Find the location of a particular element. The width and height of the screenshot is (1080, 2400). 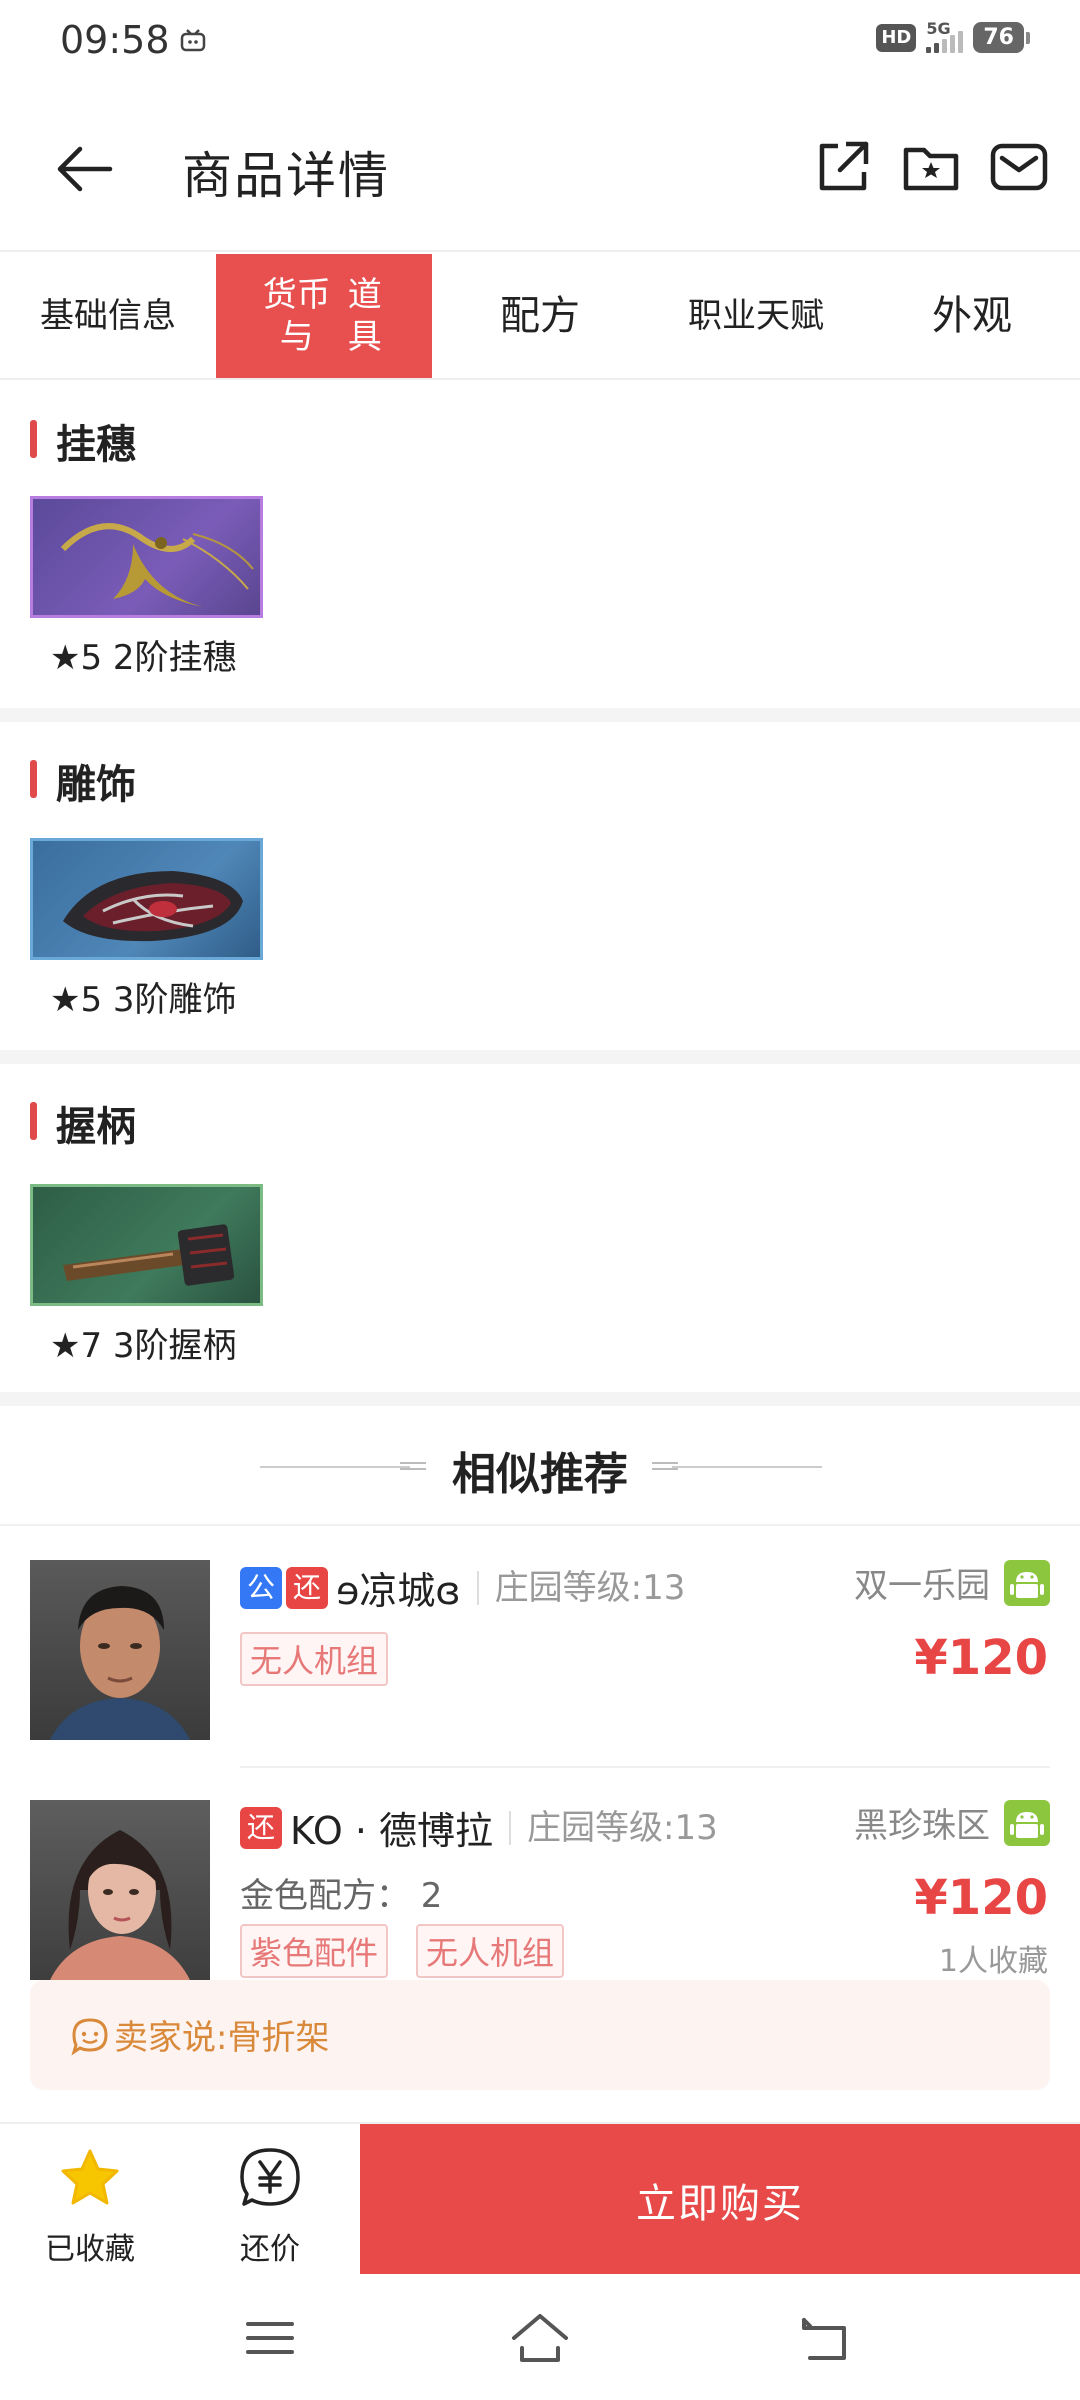

tab-currency-items: 货币与 道具 is located at coordinates (324, 316).